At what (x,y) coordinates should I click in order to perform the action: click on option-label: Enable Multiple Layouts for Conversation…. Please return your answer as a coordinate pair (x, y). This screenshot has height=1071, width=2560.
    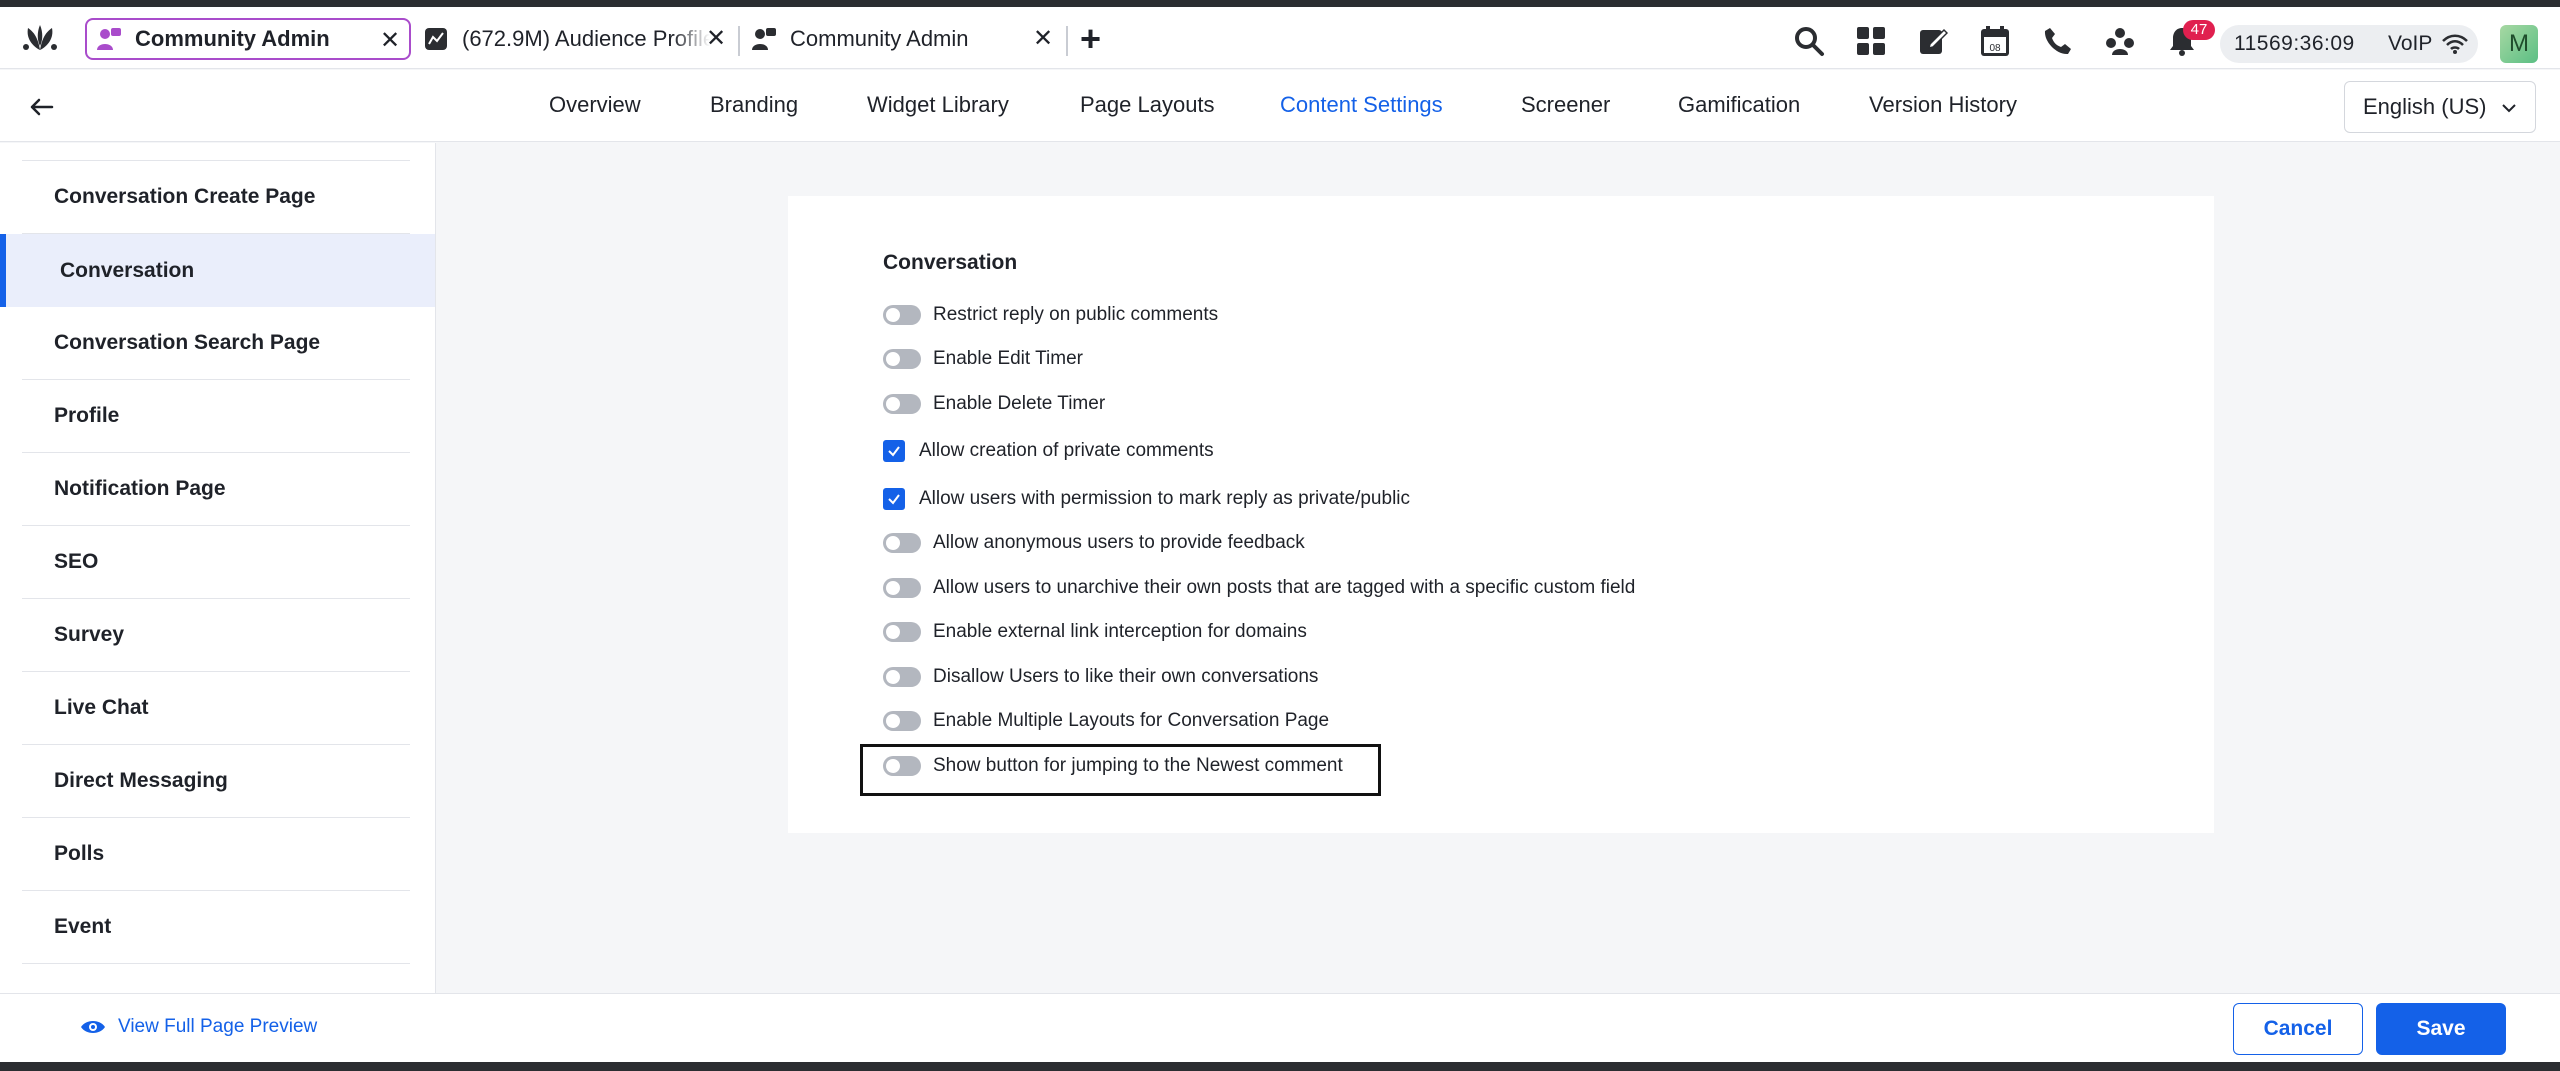
    Looking at the image, I should click on (1131, 720).